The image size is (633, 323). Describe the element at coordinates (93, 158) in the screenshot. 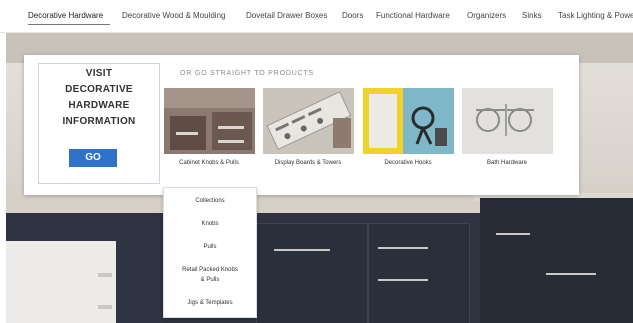

I see `go-button: GO` at that location.